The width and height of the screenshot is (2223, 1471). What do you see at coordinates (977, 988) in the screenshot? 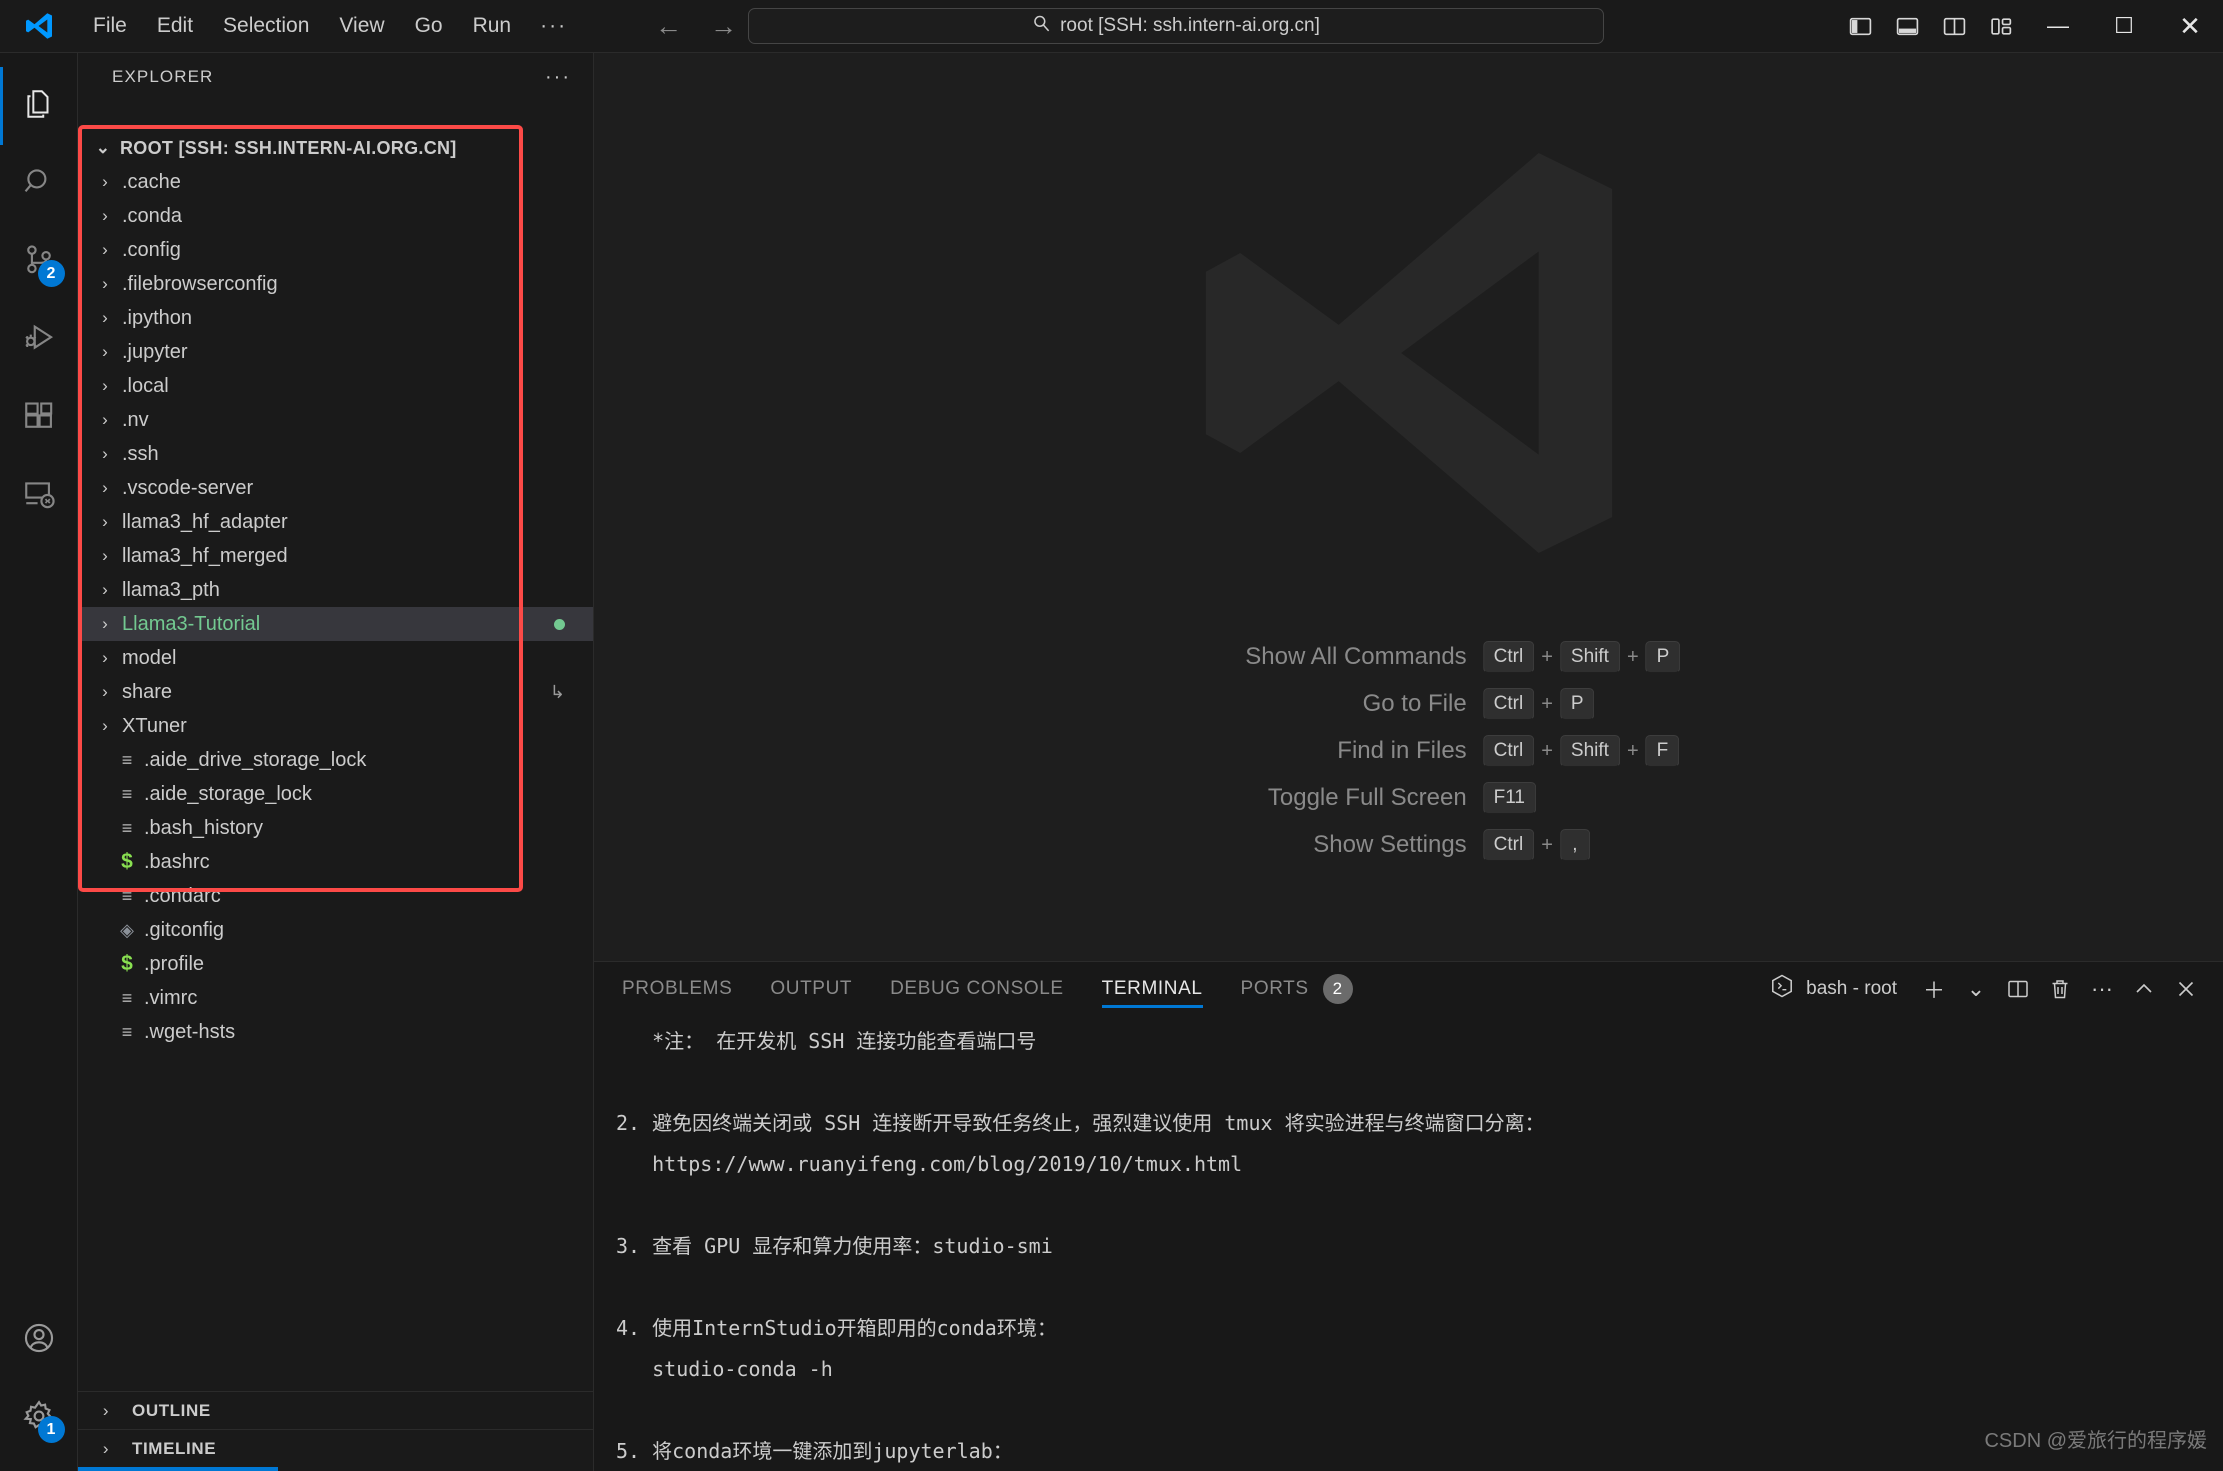
I see `tab-debug-console: DEBUG CONSOLE` at bounding box center [977, 988].